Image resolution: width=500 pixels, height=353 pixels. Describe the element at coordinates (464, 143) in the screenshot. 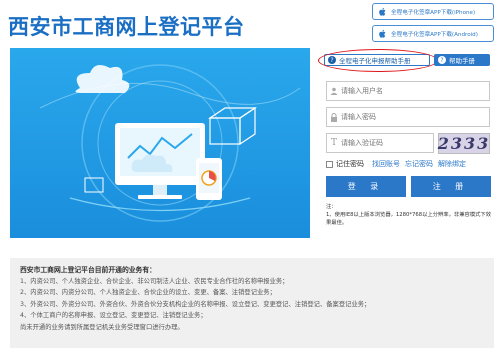

I see `captcha-image: 2333` at that location.